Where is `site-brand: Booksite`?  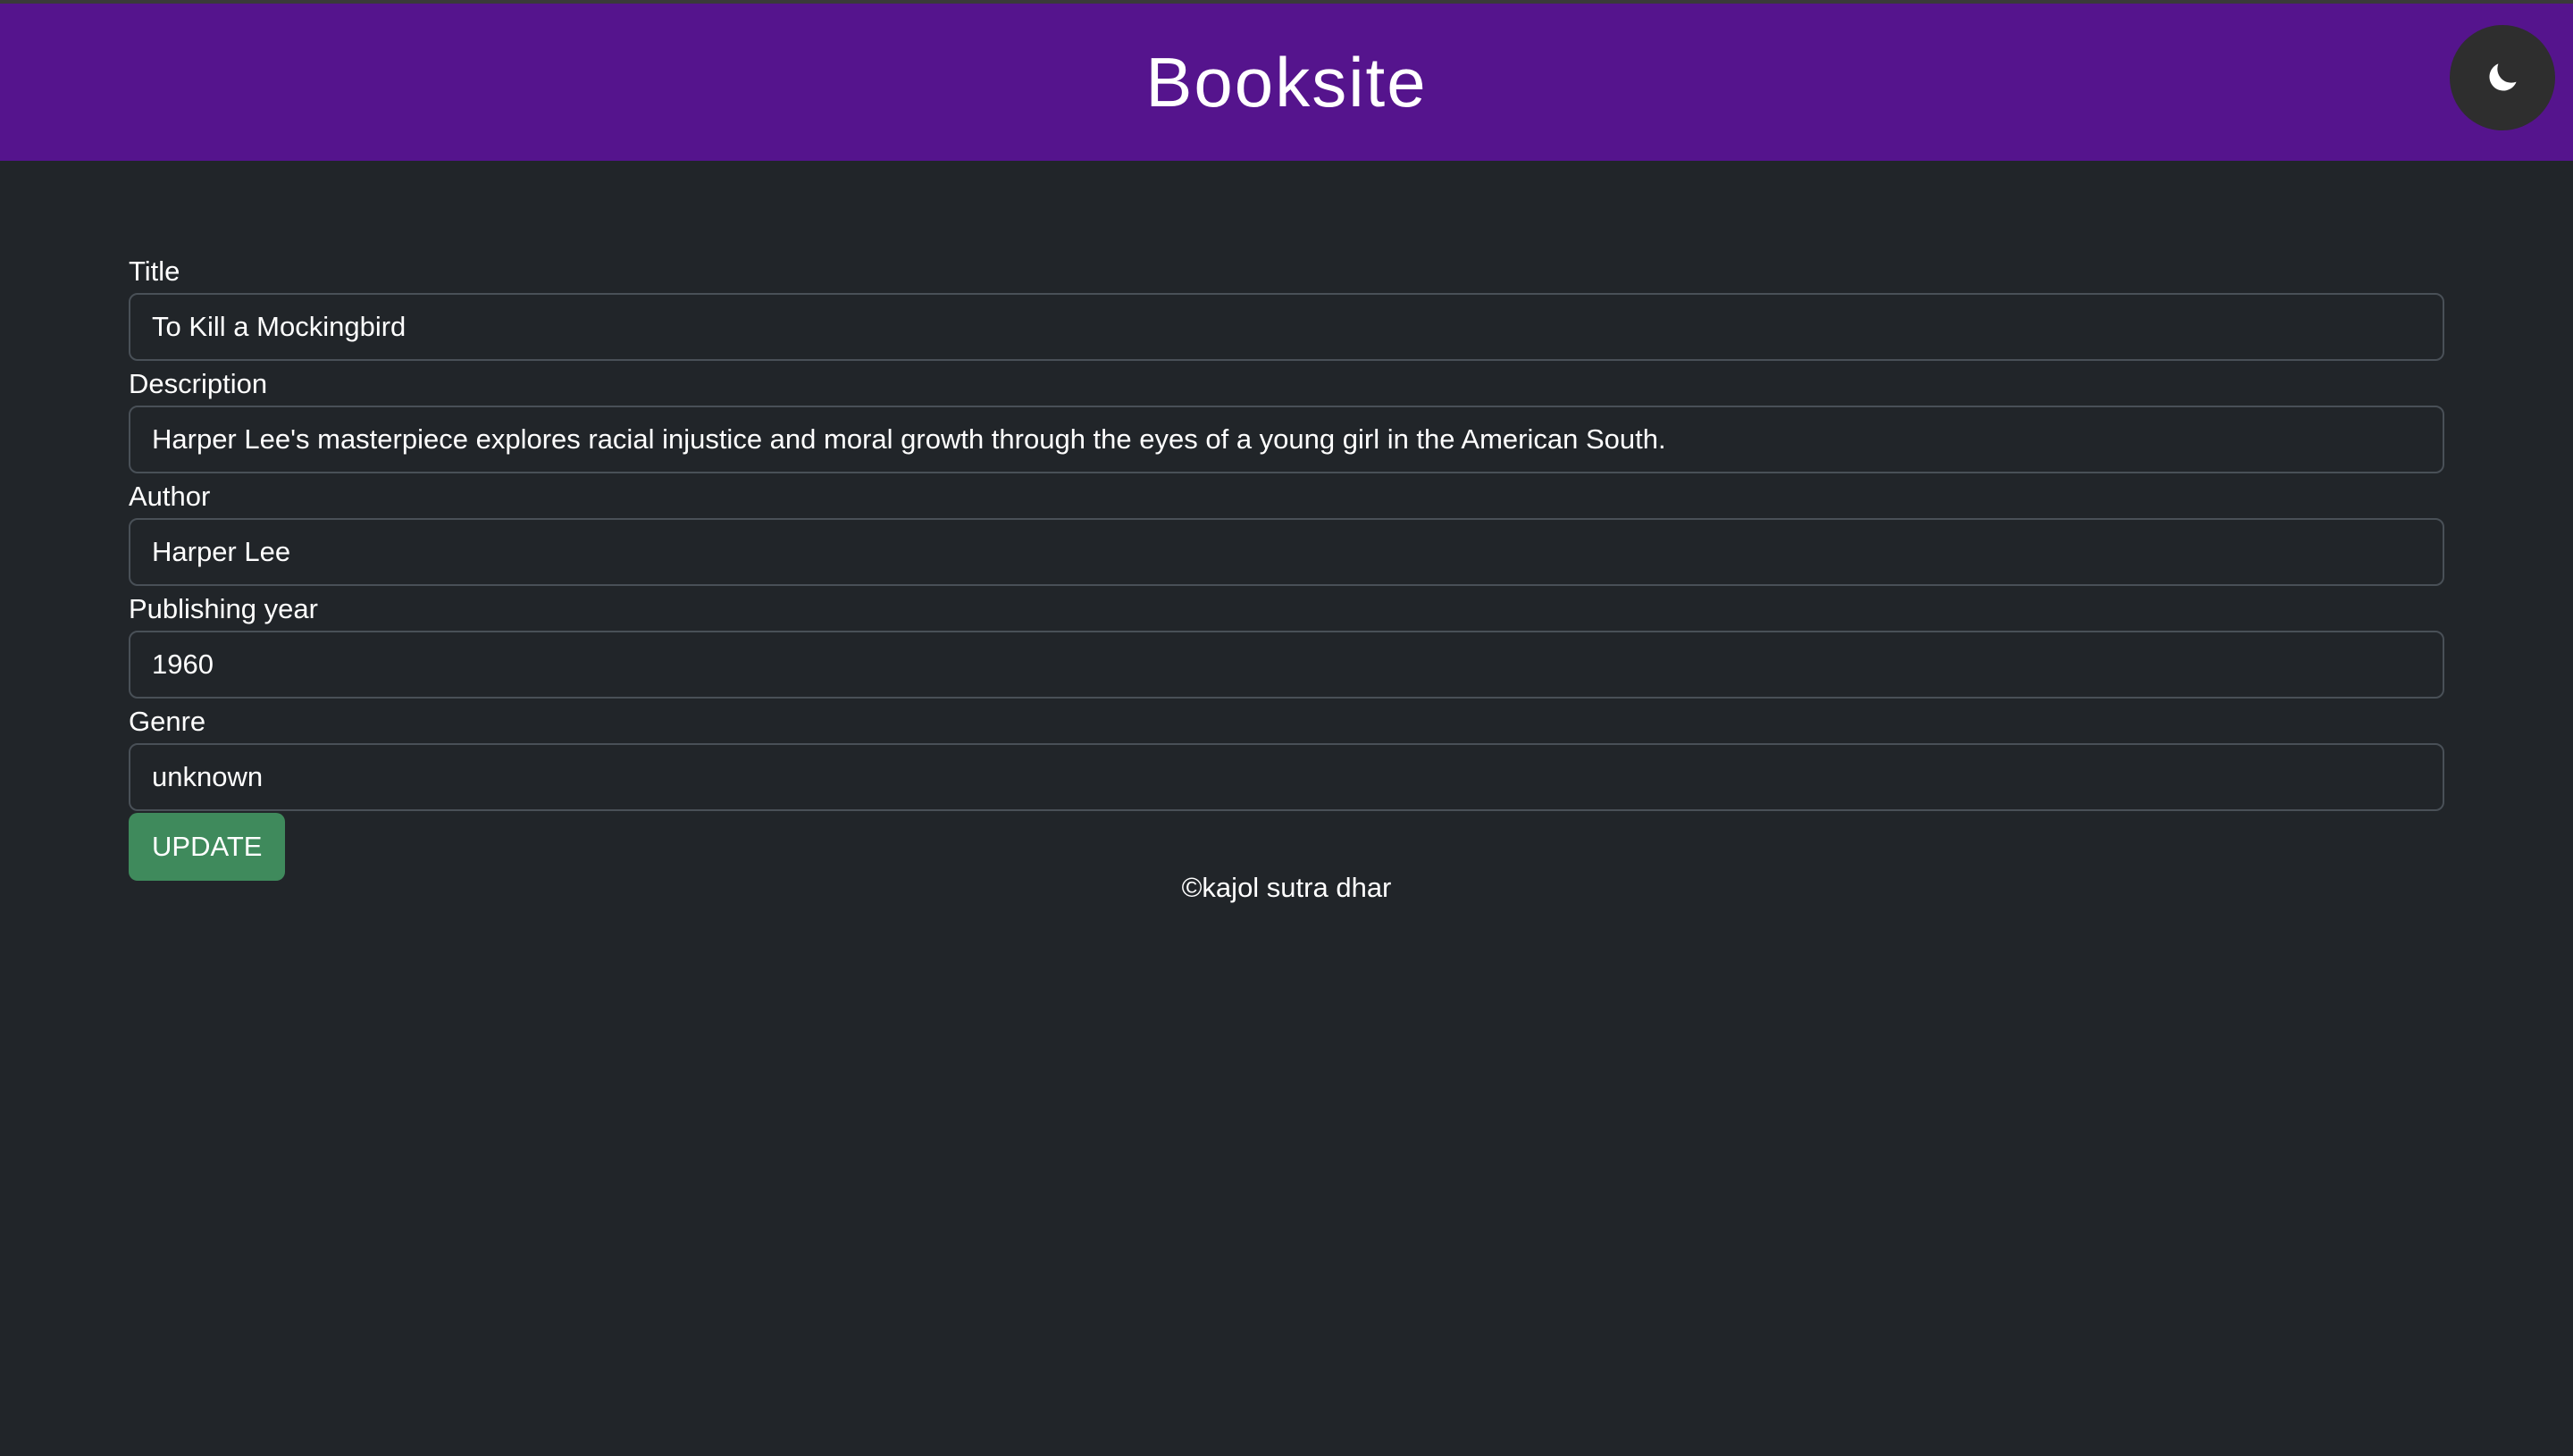
site-brand: Booksite is located at coordinates (1286, 82).